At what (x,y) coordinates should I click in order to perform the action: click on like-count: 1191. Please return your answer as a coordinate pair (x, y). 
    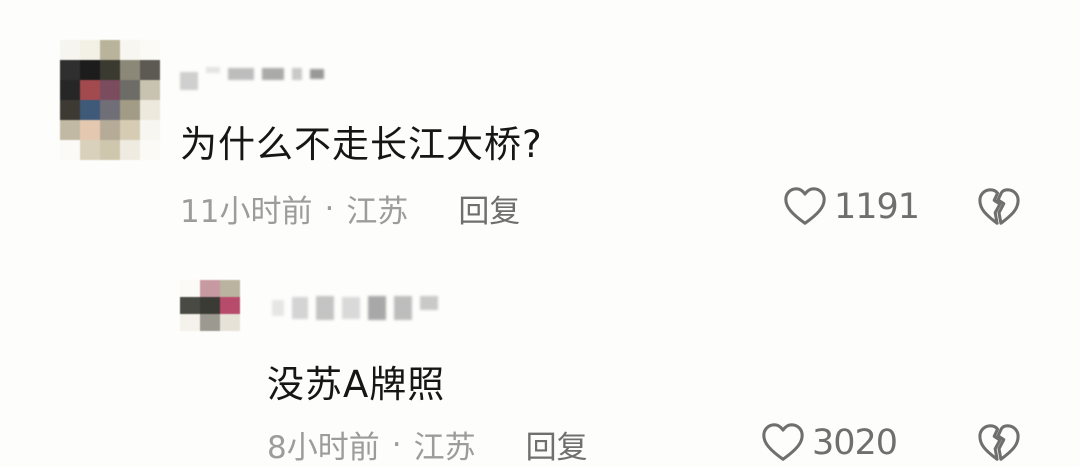
    Looking at the image, I should click on (877, 207).